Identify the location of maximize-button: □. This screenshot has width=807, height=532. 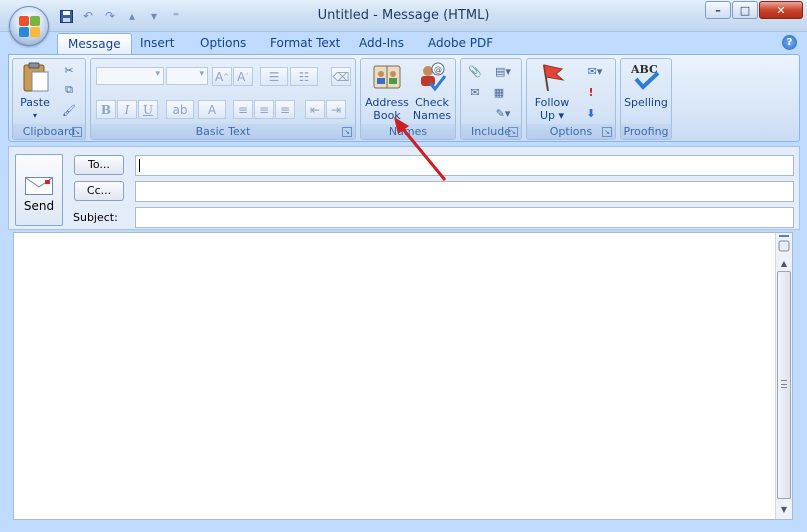
(745, 10).